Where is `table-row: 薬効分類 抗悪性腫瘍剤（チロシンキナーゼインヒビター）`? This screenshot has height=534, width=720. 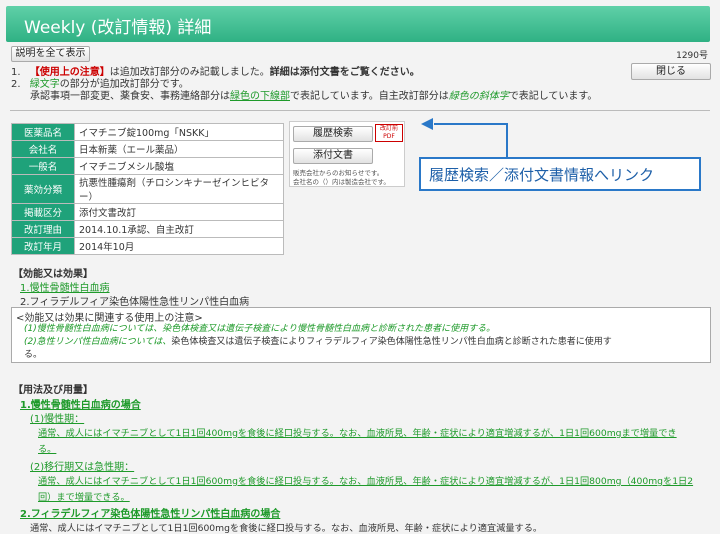 table-row: 薬効分類 抗悪性腫瘍剤（チロシンキナーゼインヒビター） is located at coordinates (147, 189).